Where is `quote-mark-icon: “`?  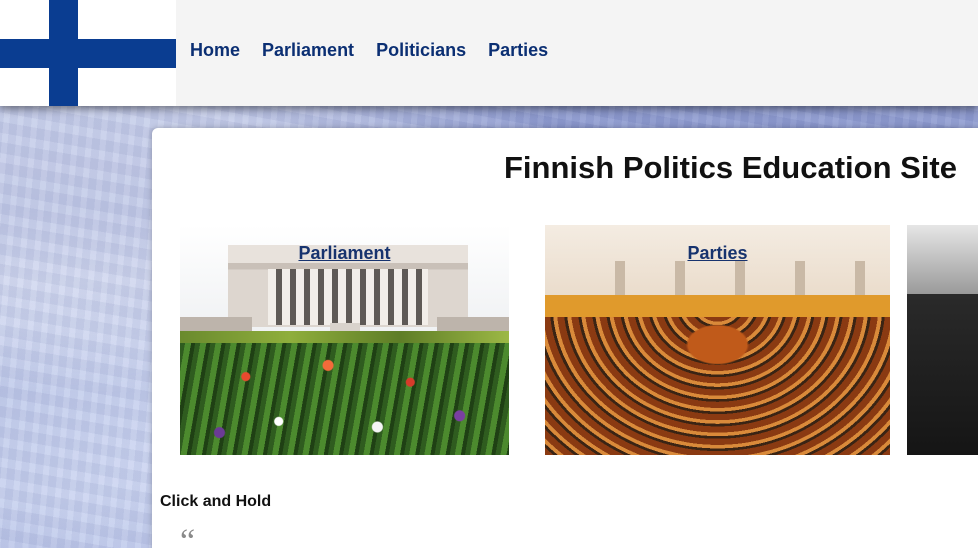 quote-mark-icon: “ is located at coordinates (188, 535).